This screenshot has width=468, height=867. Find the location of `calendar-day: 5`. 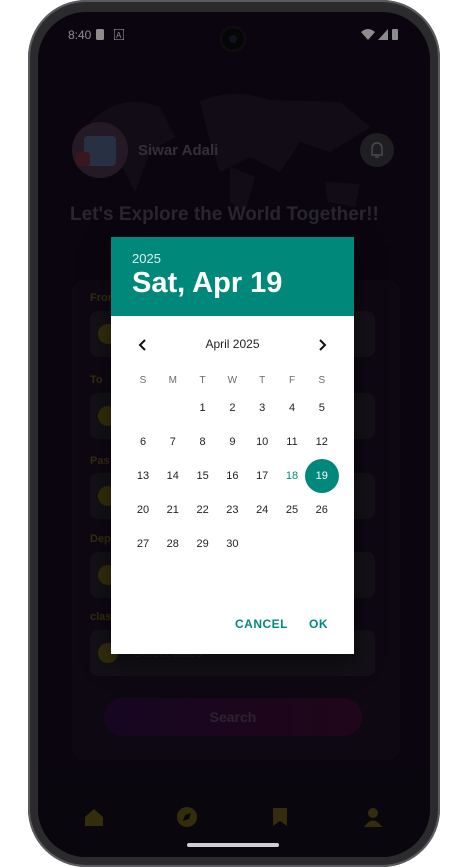

calendar-day: 5 is located at coordinates (322, 408).